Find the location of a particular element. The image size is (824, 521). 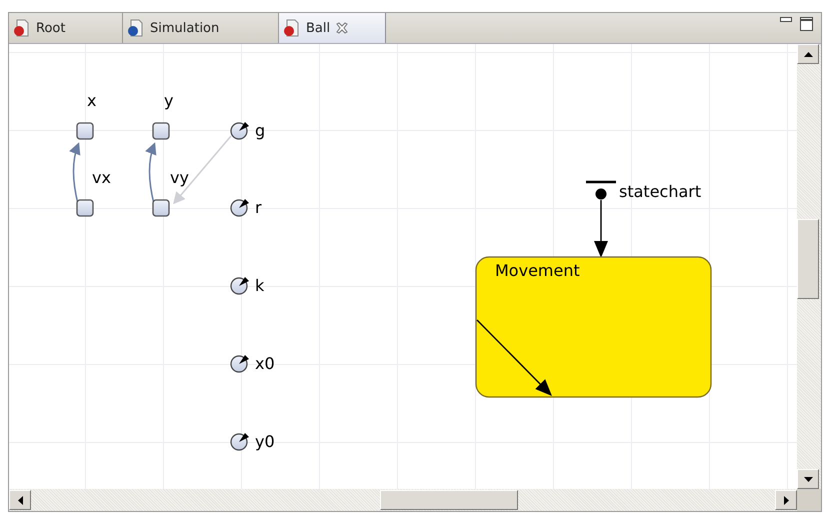

stock-label: y is located at coordinates (169, 100).